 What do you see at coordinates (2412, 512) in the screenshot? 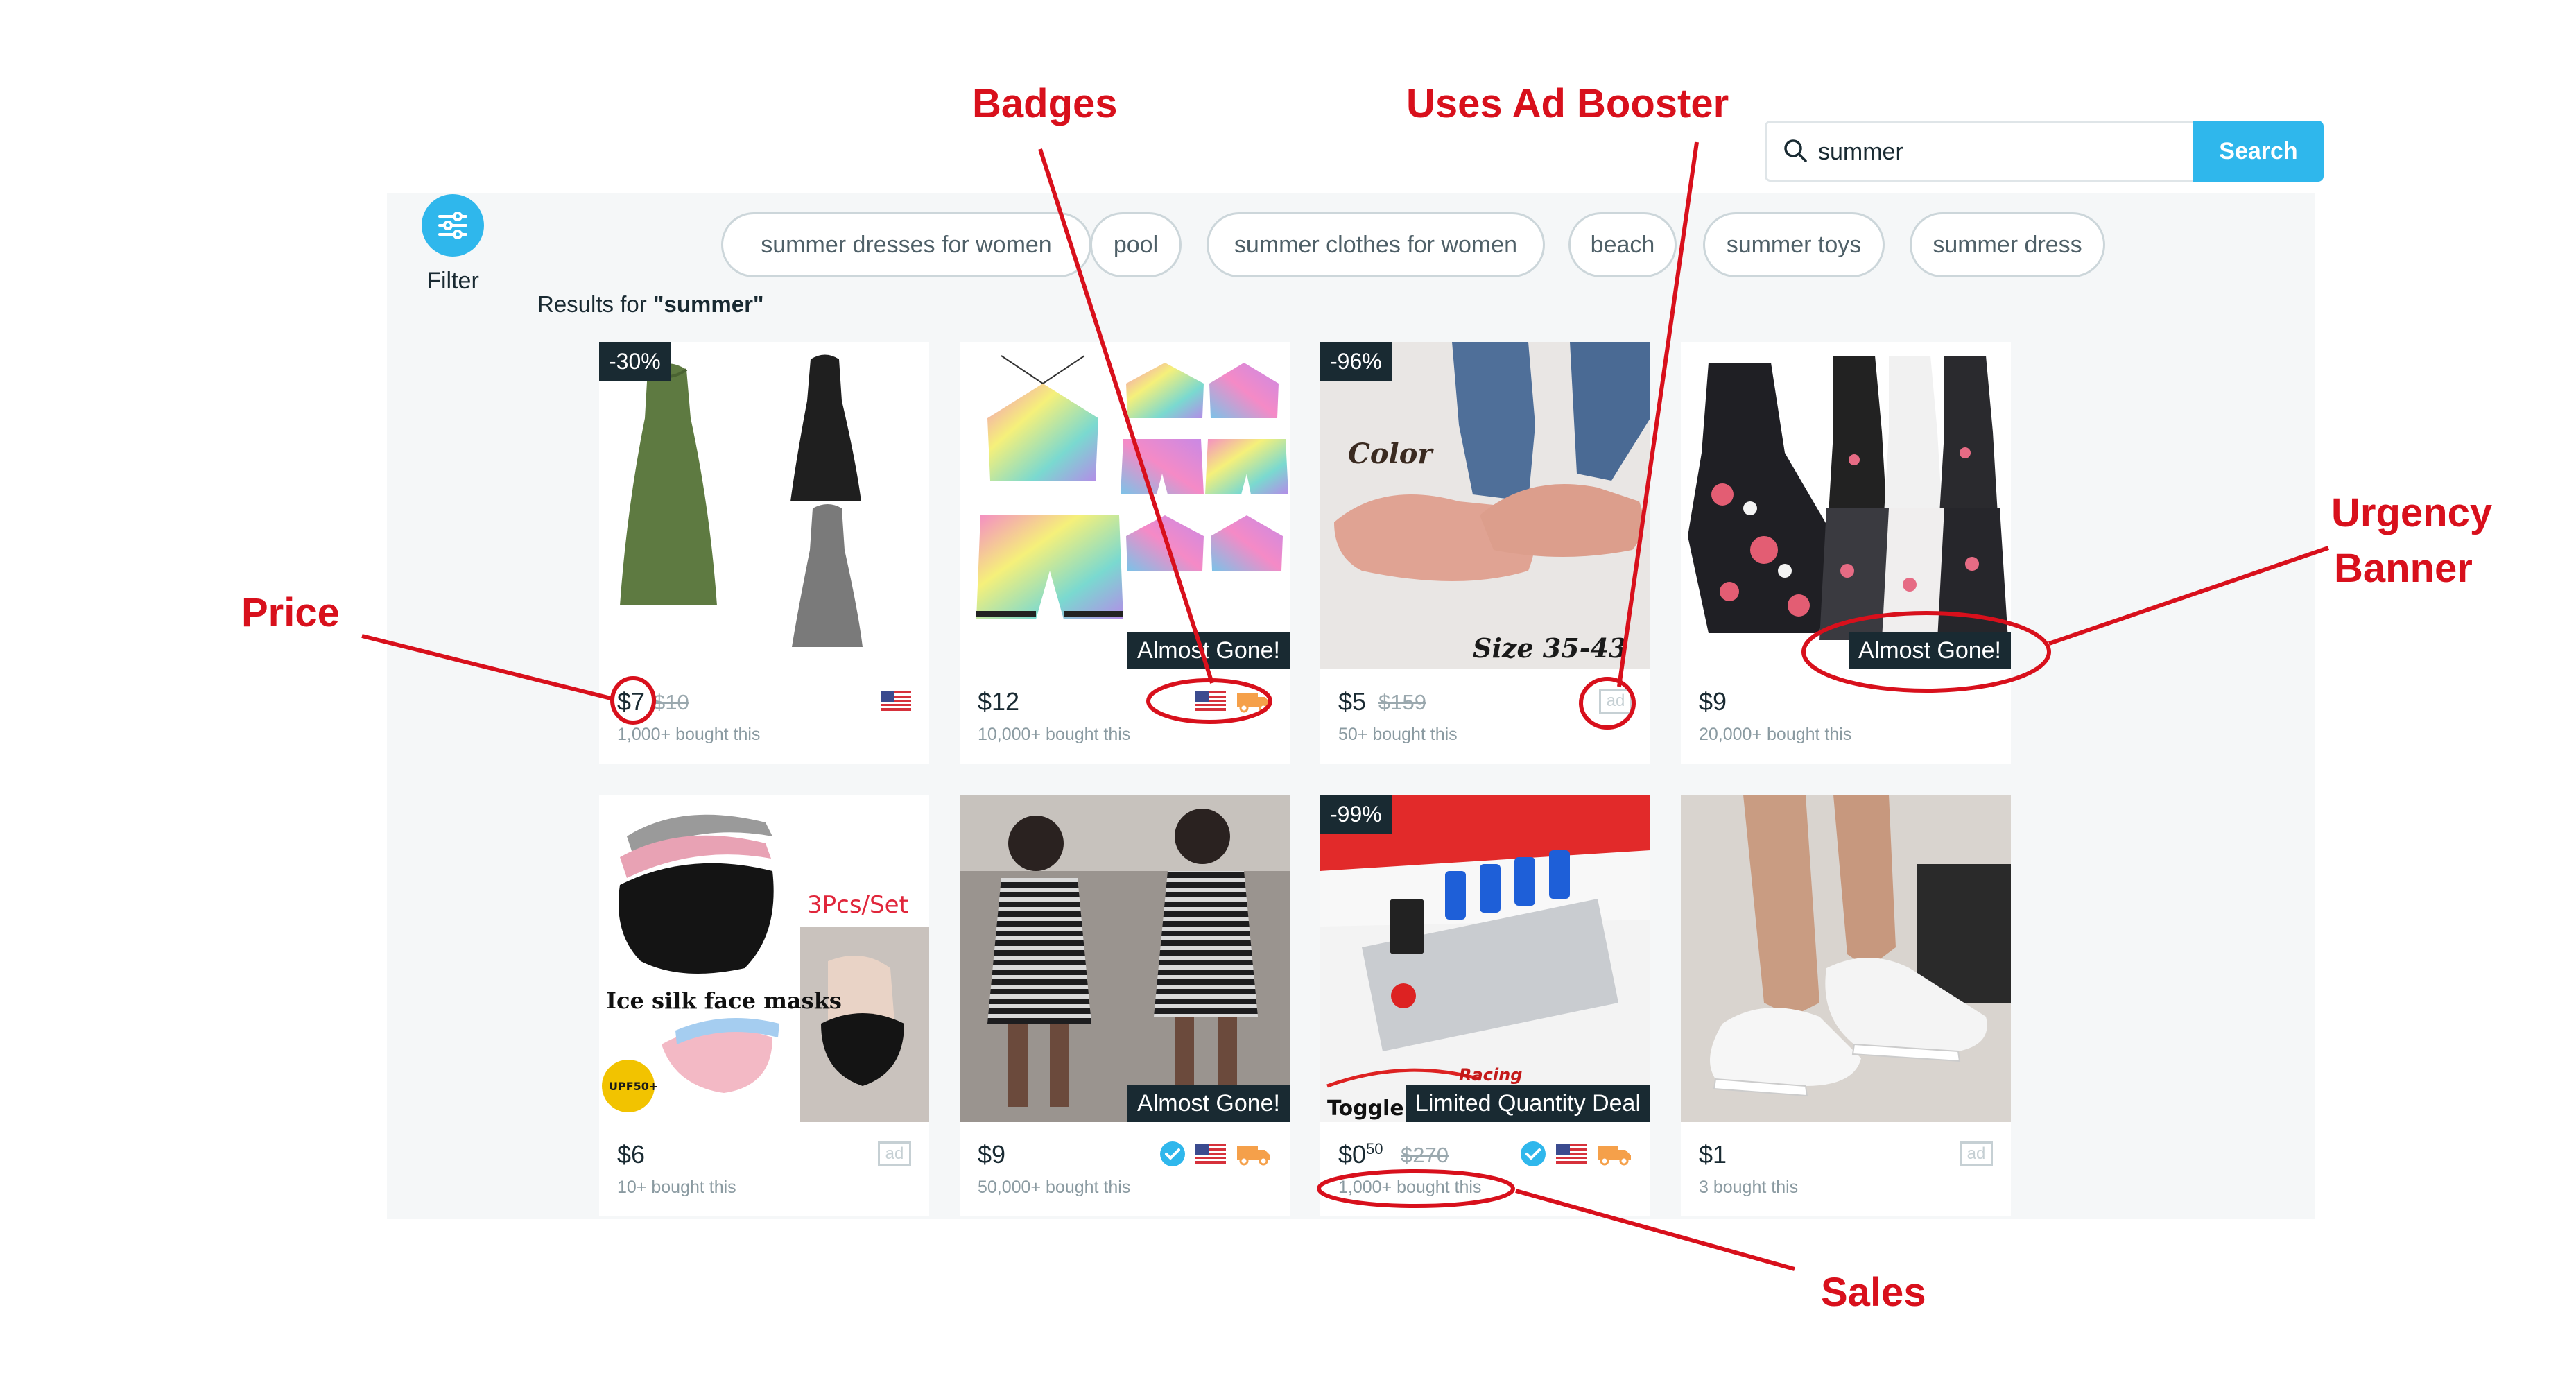
I see `annotation-urgency: Urgency` at bounding box center [2412, 512].